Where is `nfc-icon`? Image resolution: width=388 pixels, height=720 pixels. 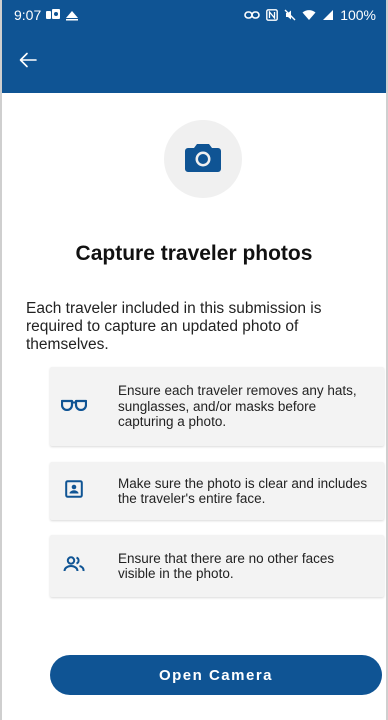 nfc-icon is located at coordinates (272, 15).